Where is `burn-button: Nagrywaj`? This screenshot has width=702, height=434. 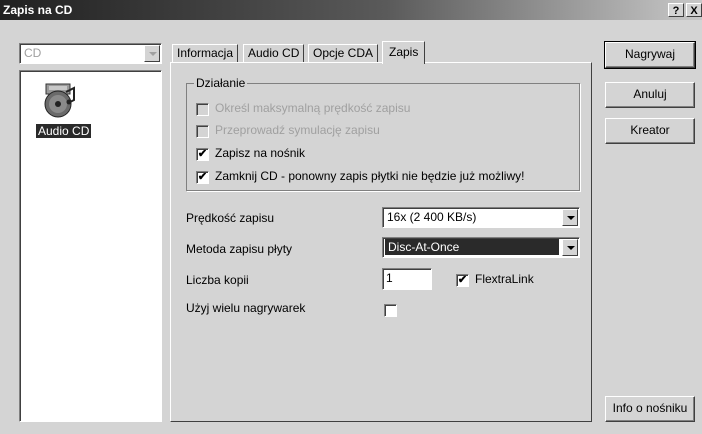
burn-button: Nagrywaj is located at coordinates (650, 55).